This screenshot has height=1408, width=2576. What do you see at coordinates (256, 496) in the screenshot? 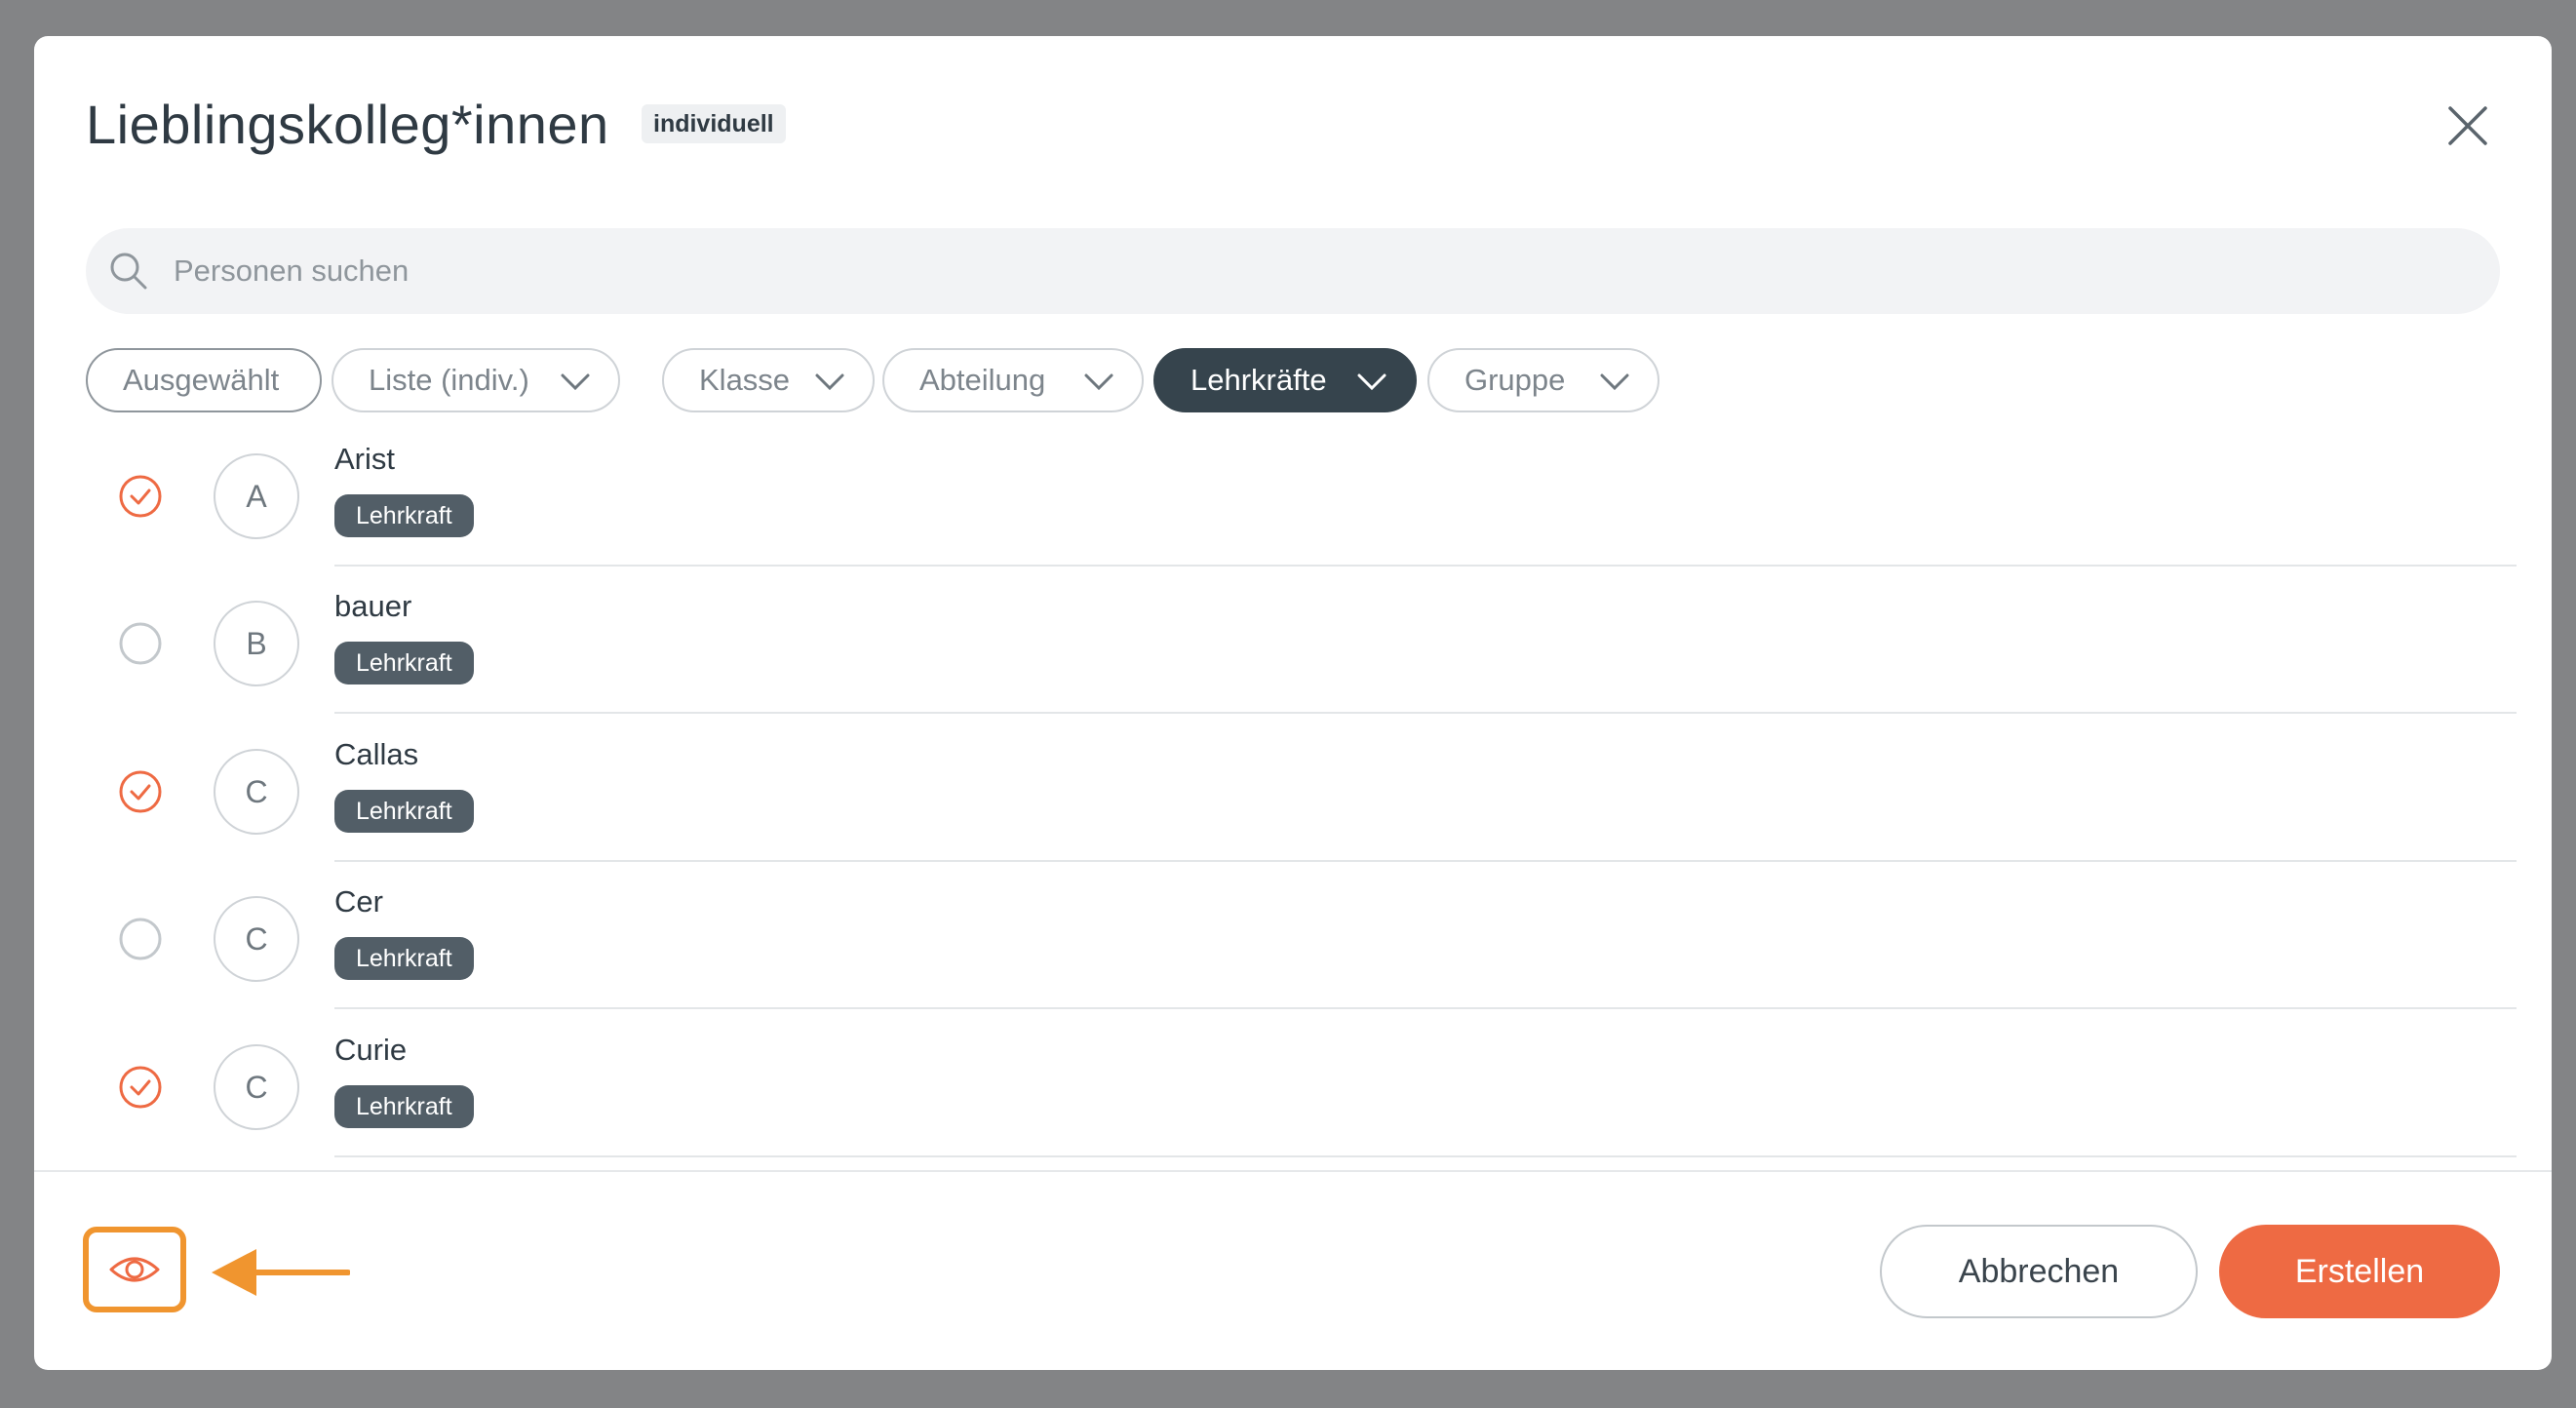
I see `avatar: A` at bounding box center [256, 496].